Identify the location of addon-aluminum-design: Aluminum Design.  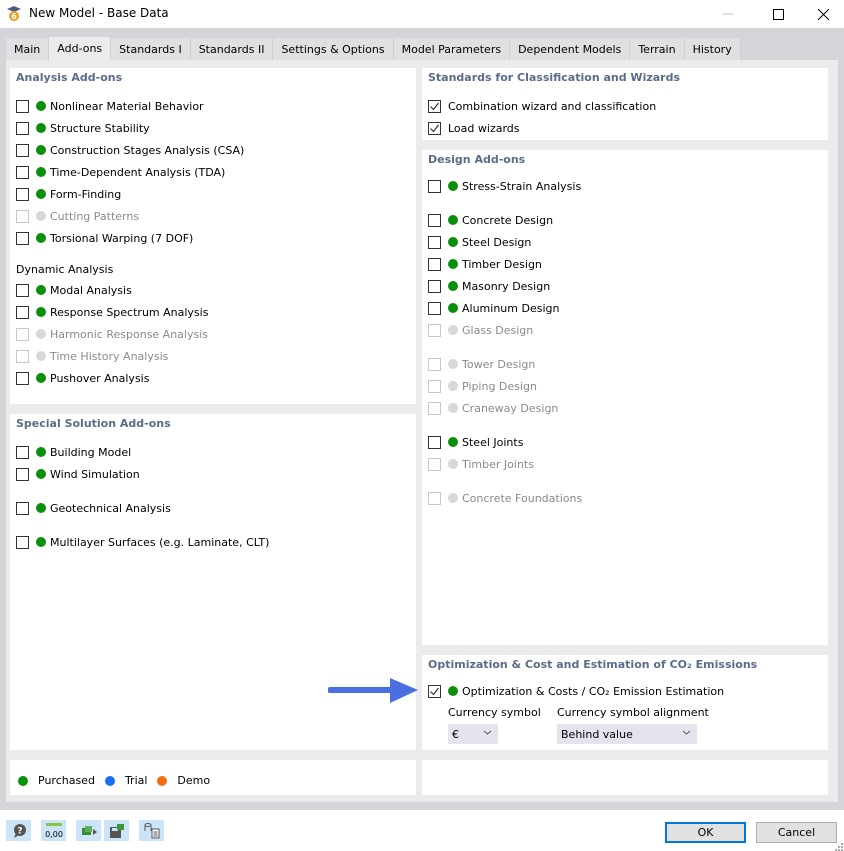
(493, 308).